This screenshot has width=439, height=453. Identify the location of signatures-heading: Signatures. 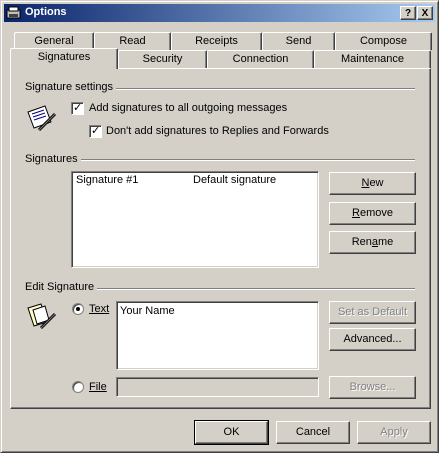
(53, 159).